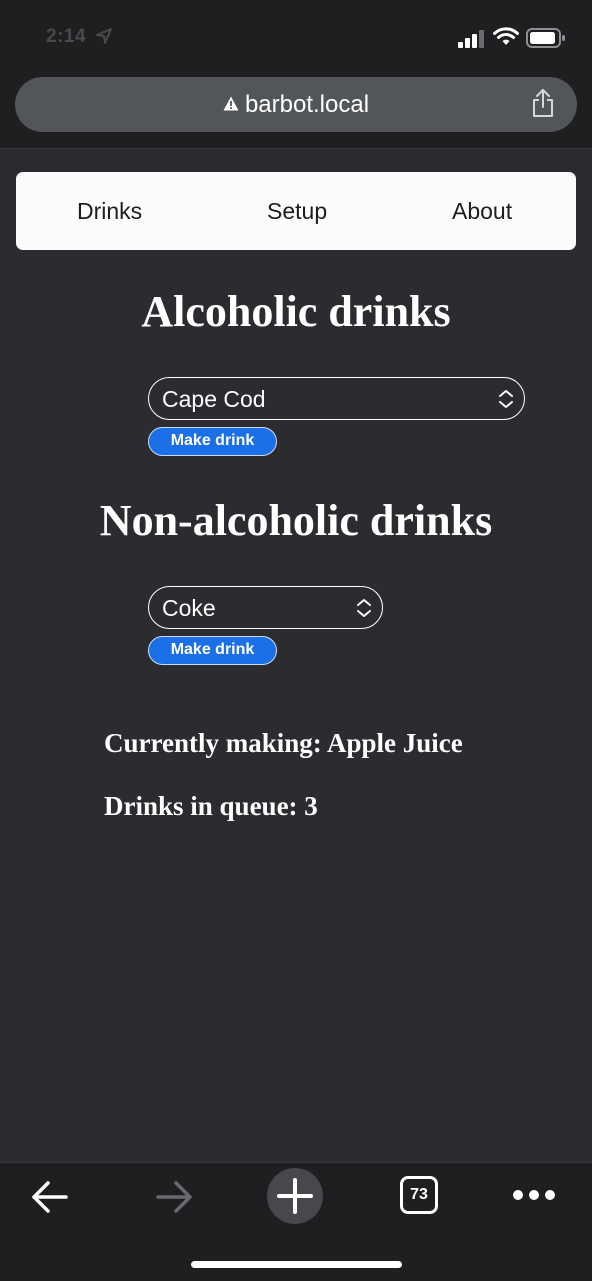 This screenshot has height=1281, width=592. I want to click on browser-toolbar: 73, so click(296, 1221).